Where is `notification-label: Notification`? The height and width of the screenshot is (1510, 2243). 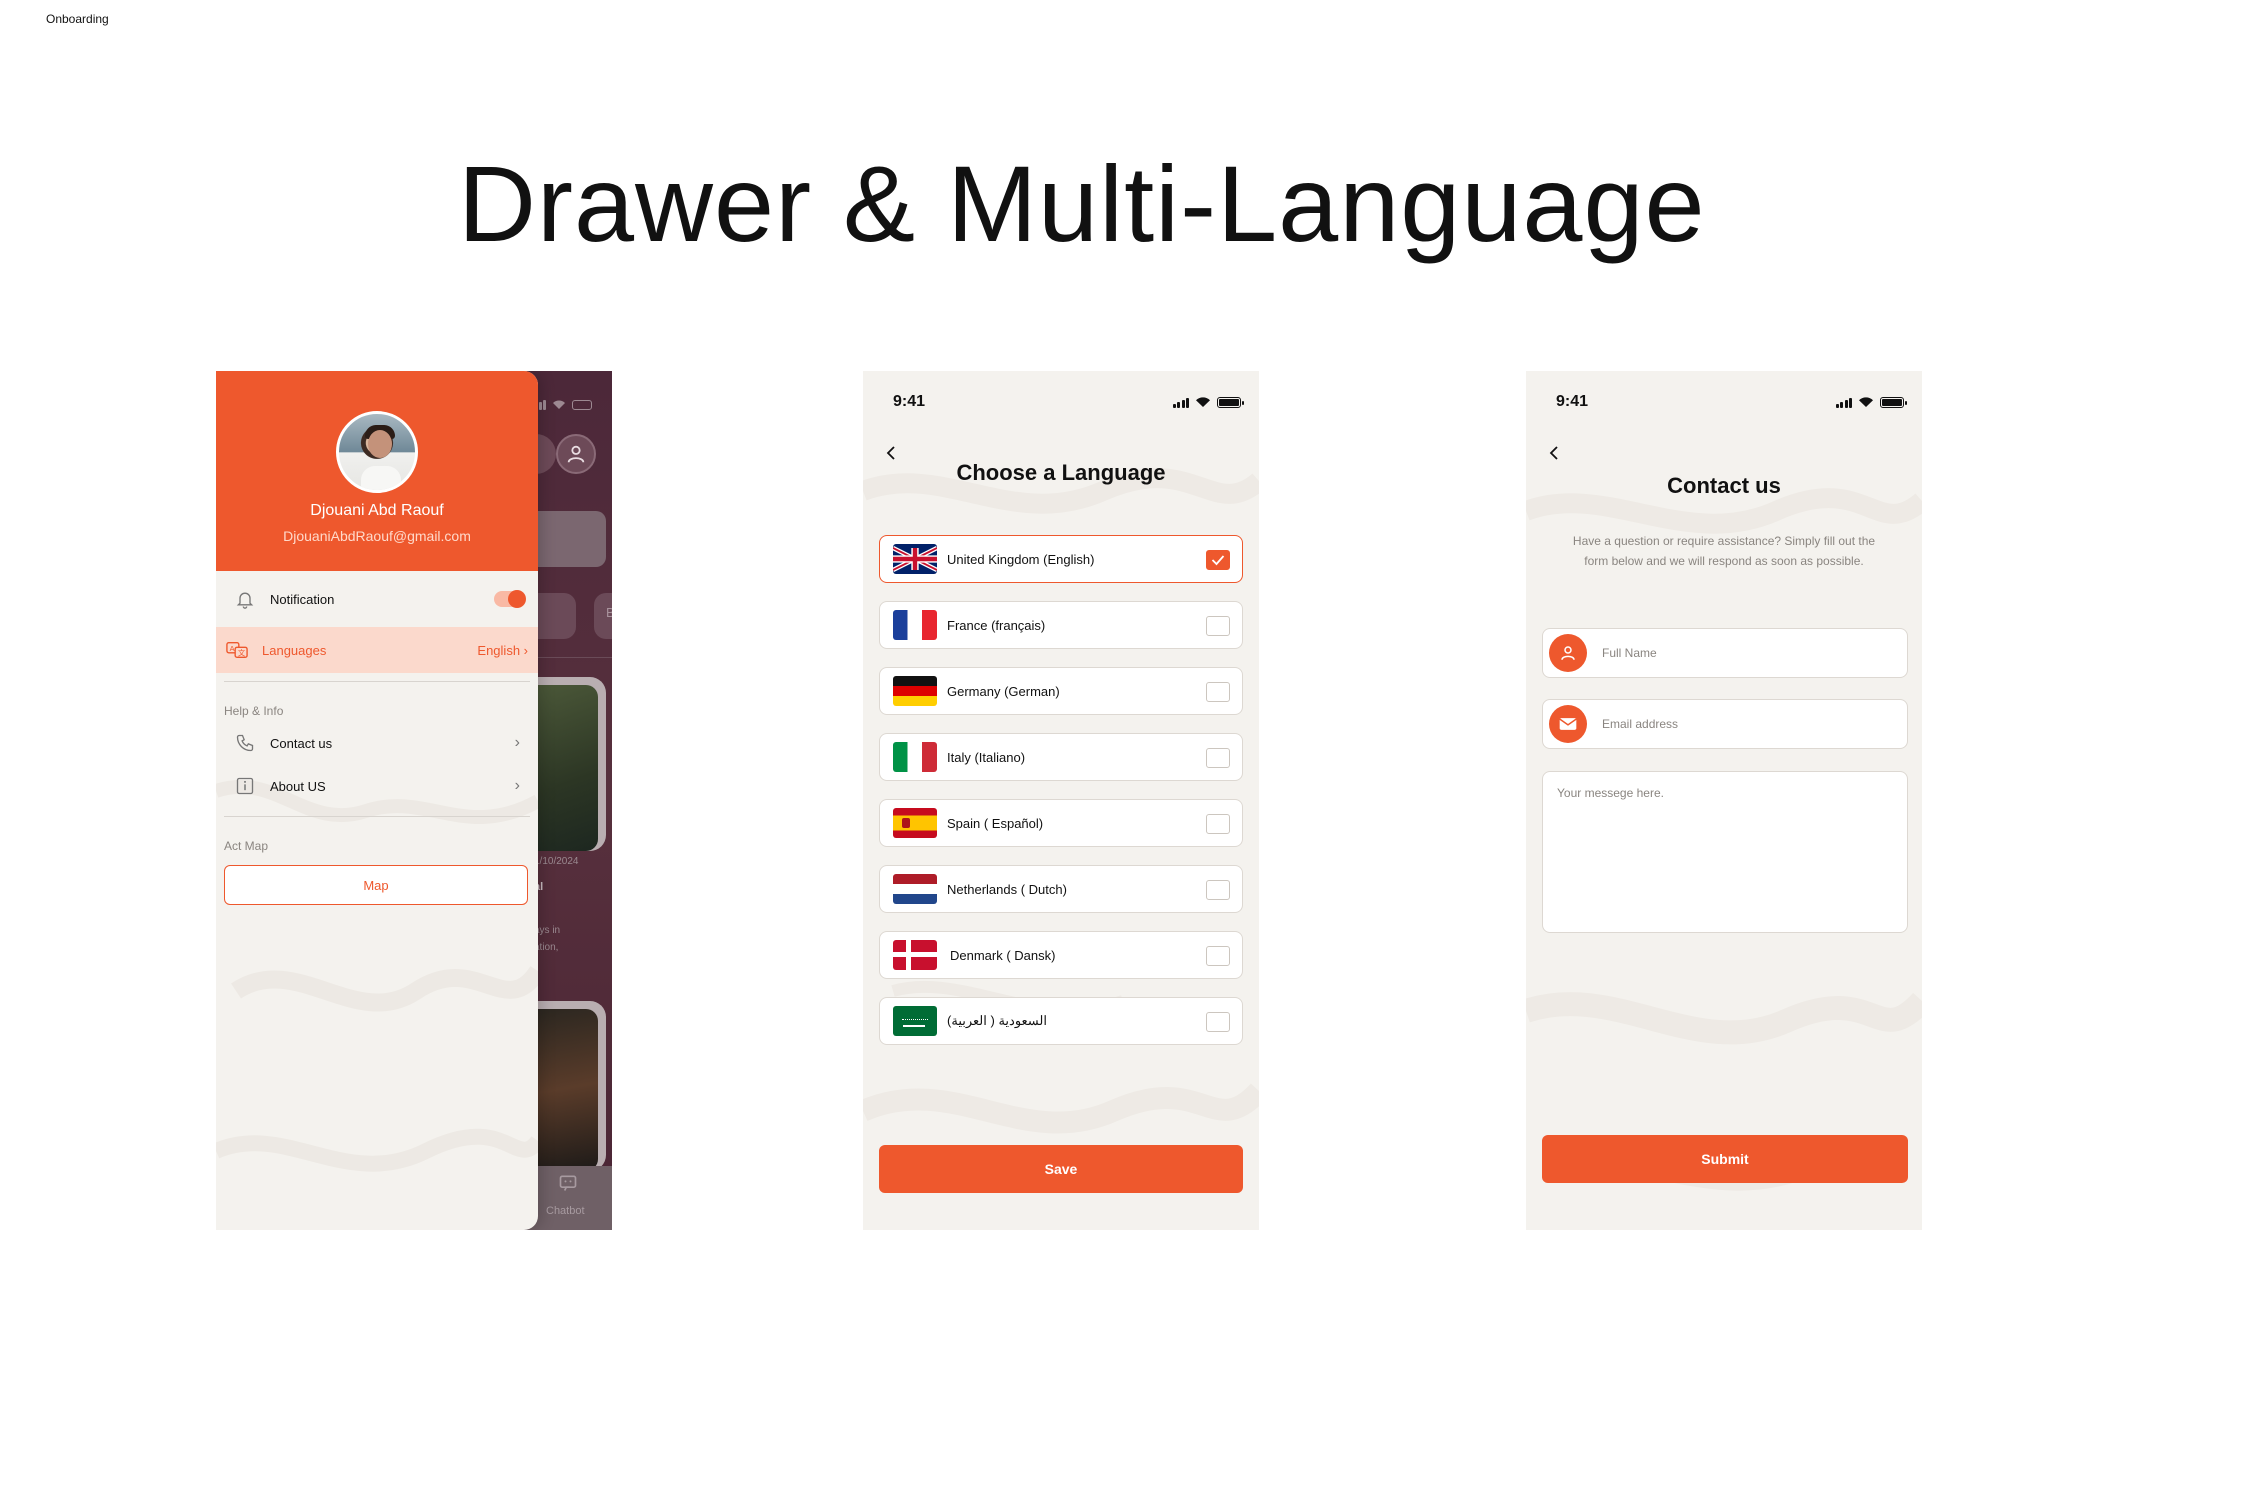
notification-label: Notification is located at coordinates (302, 599).